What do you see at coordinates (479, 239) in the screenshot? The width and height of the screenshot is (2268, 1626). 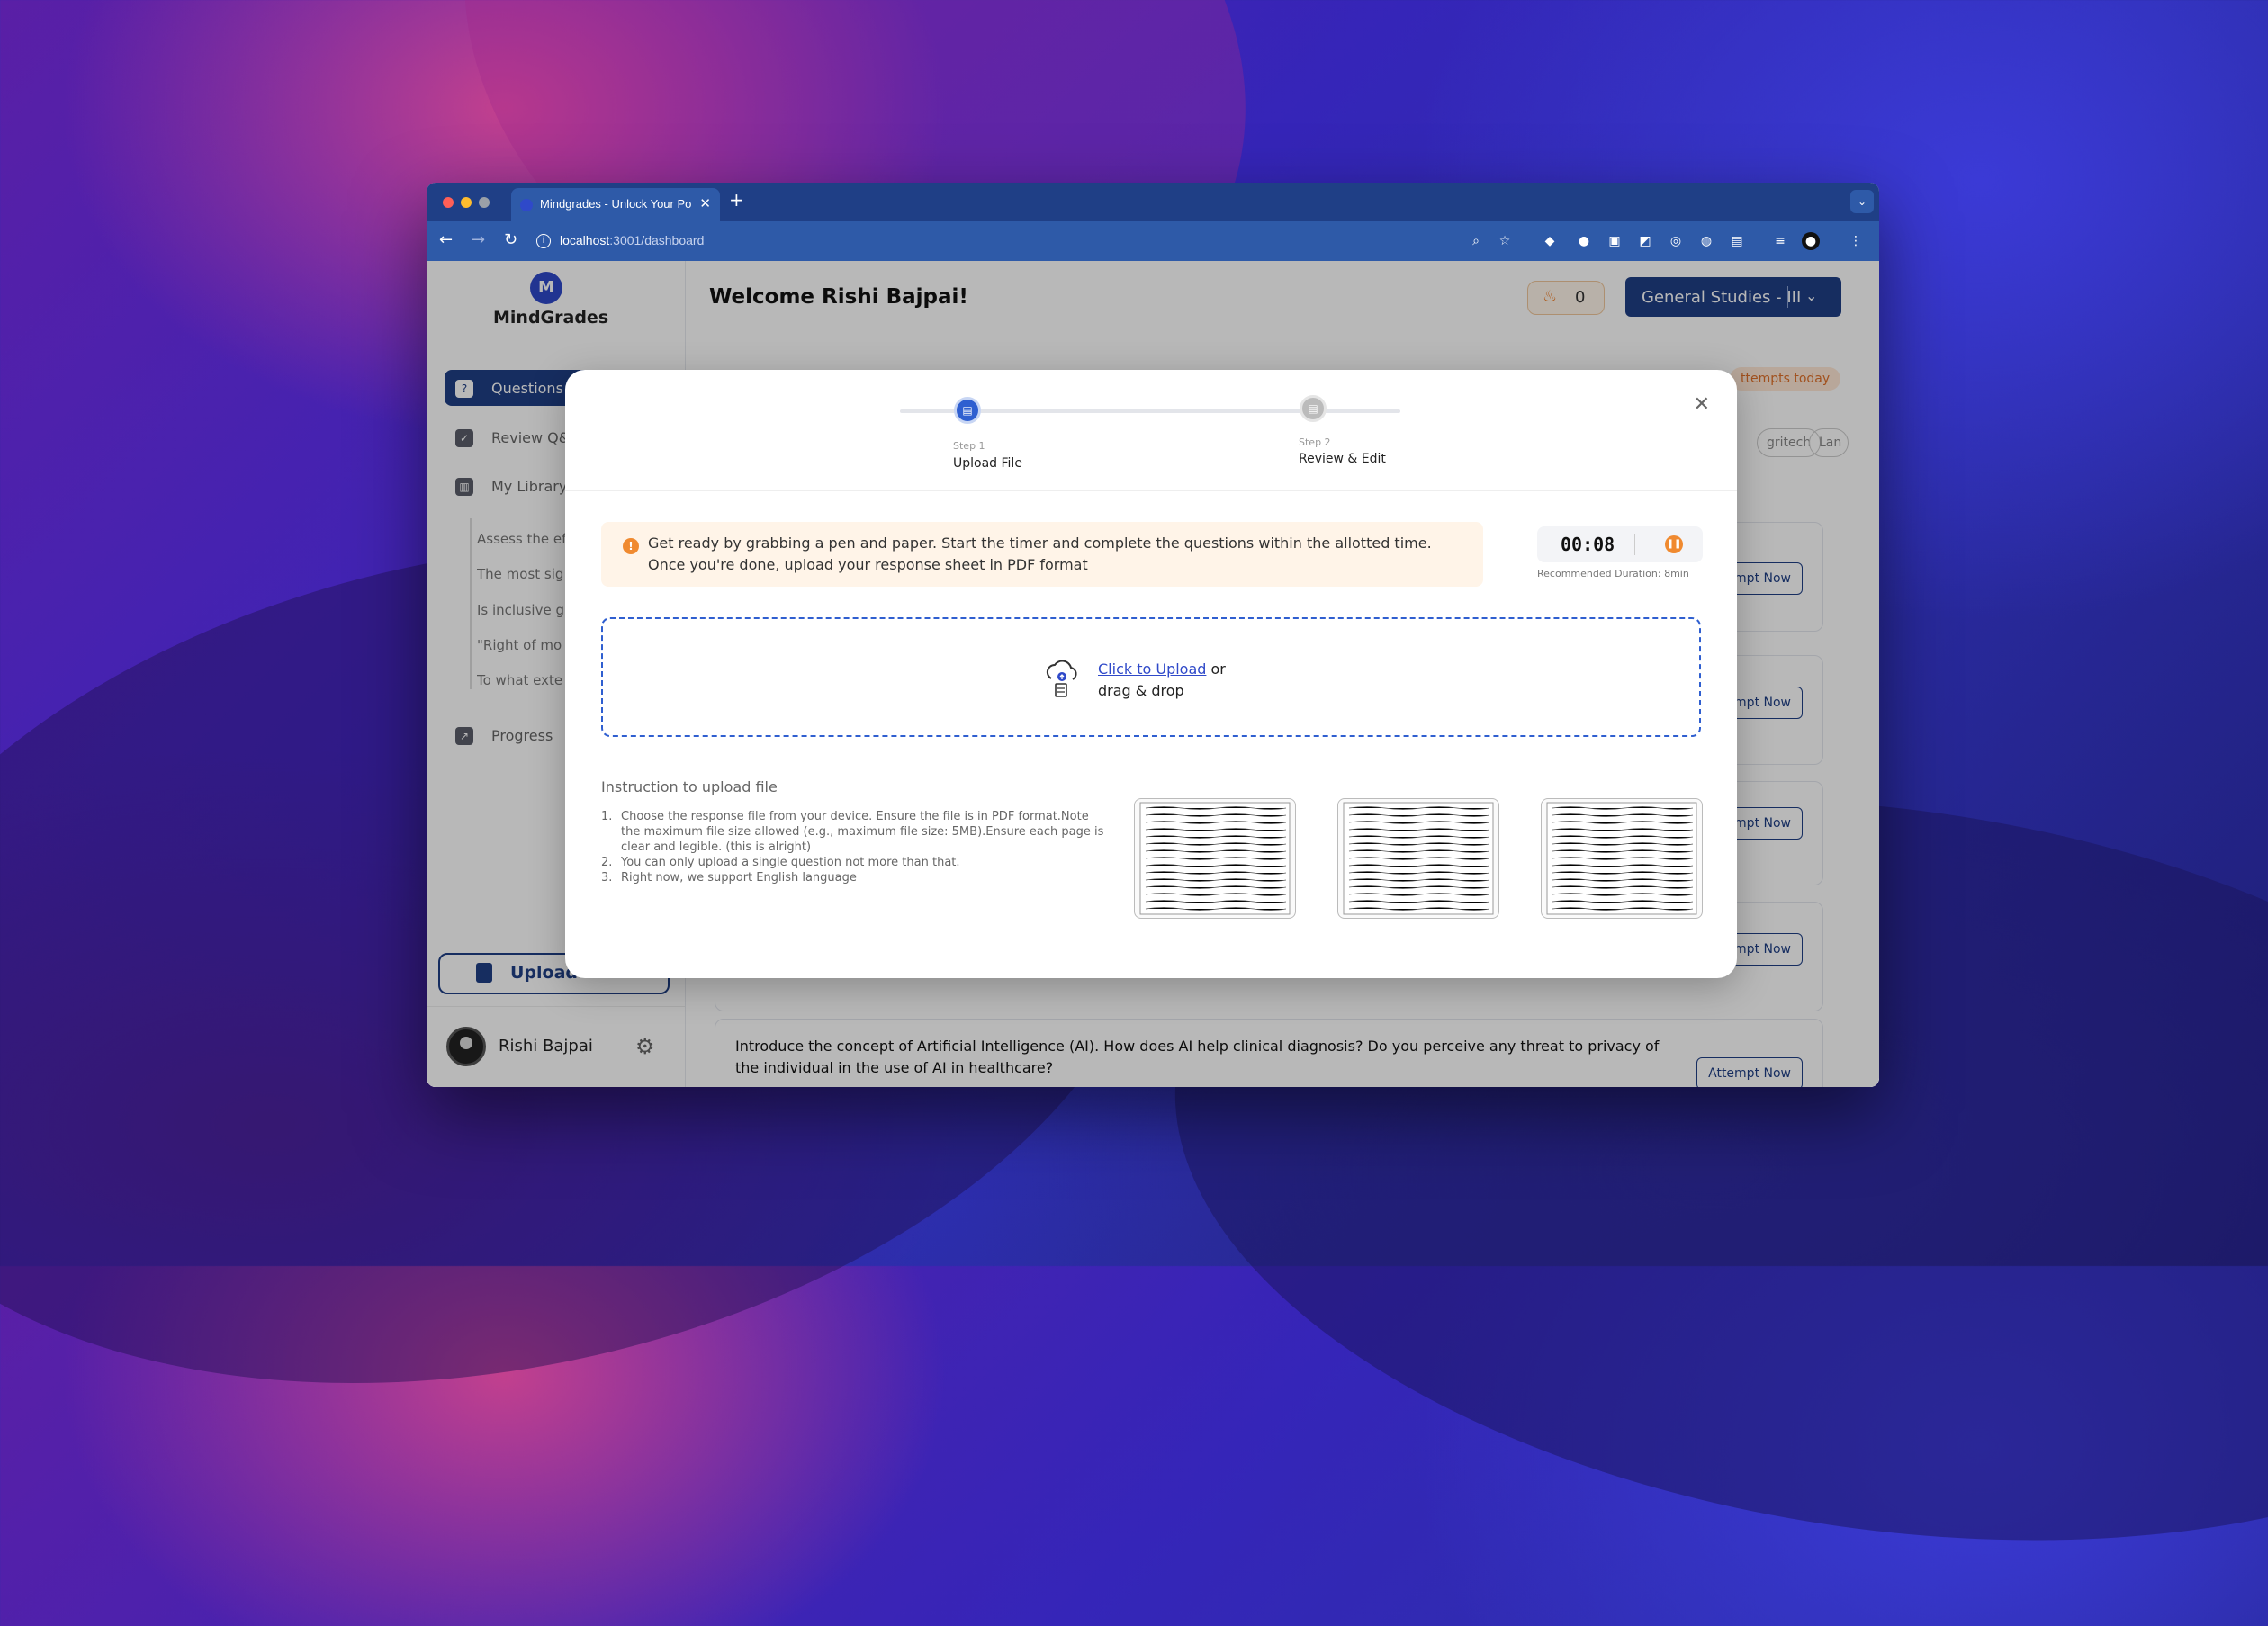 I see `forward-arrow-icon: →` at bounding box center [479, 239].